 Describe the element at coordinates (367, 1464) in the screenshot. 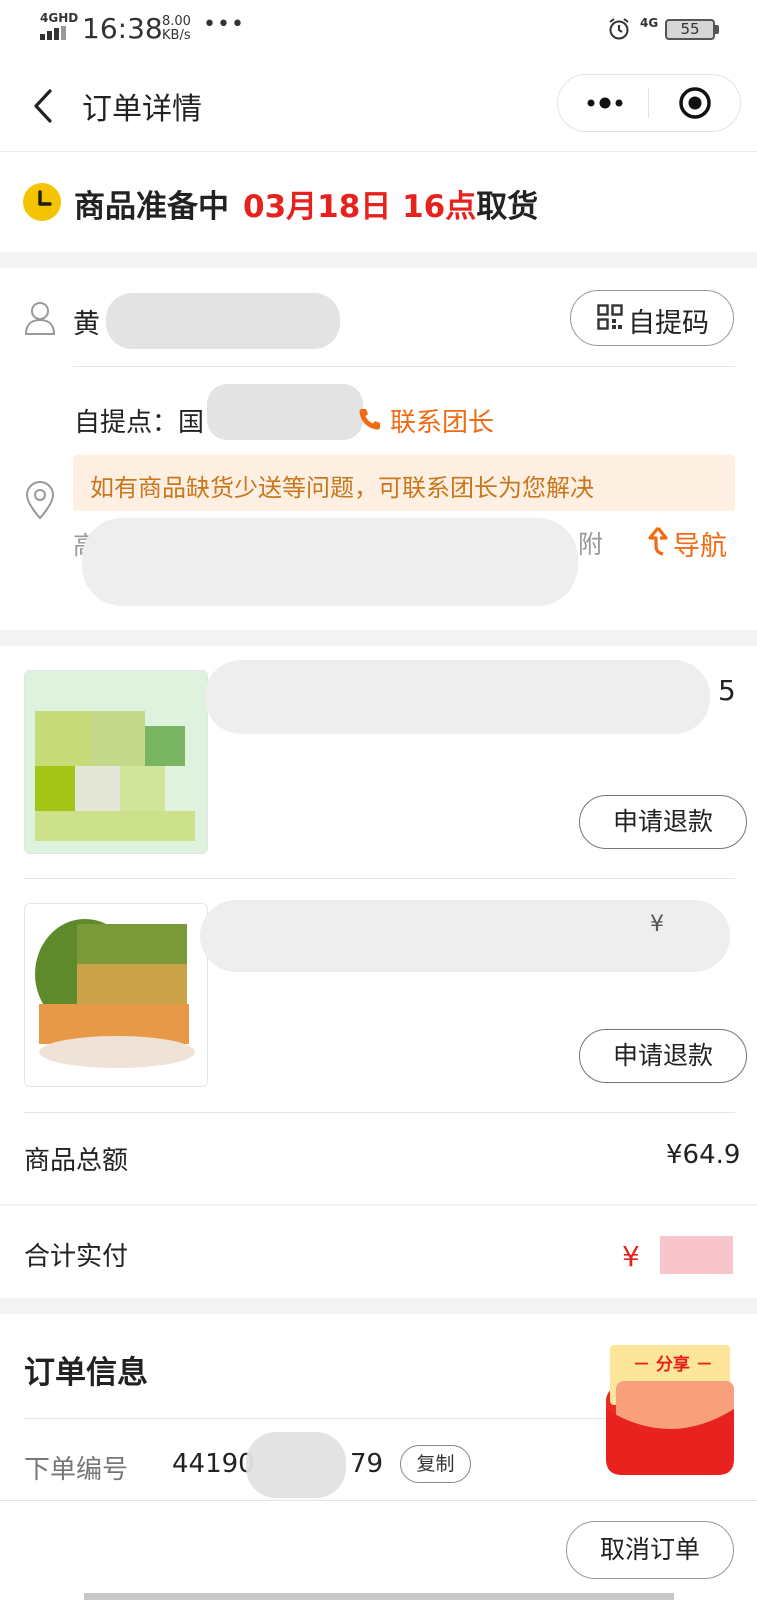

I see `order-number-end: 79` at that location.